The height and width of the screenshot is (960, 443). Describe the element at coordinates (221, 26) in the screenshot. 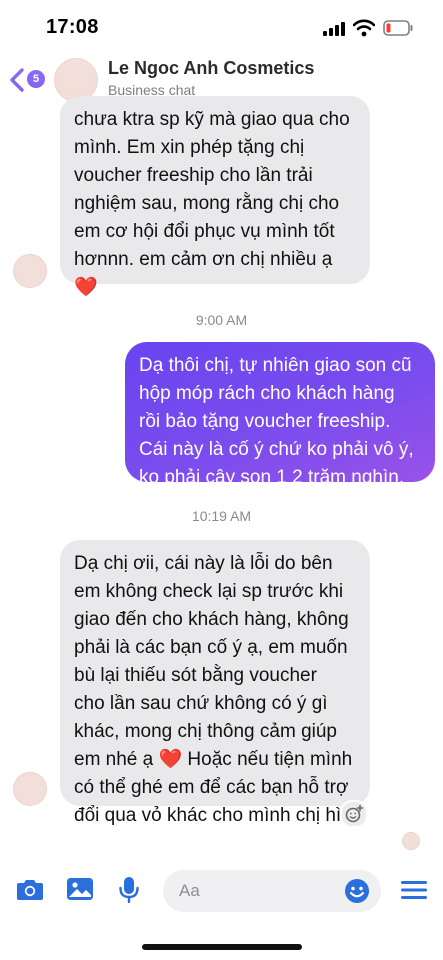

I see `status-bar: 17:08` at that location.